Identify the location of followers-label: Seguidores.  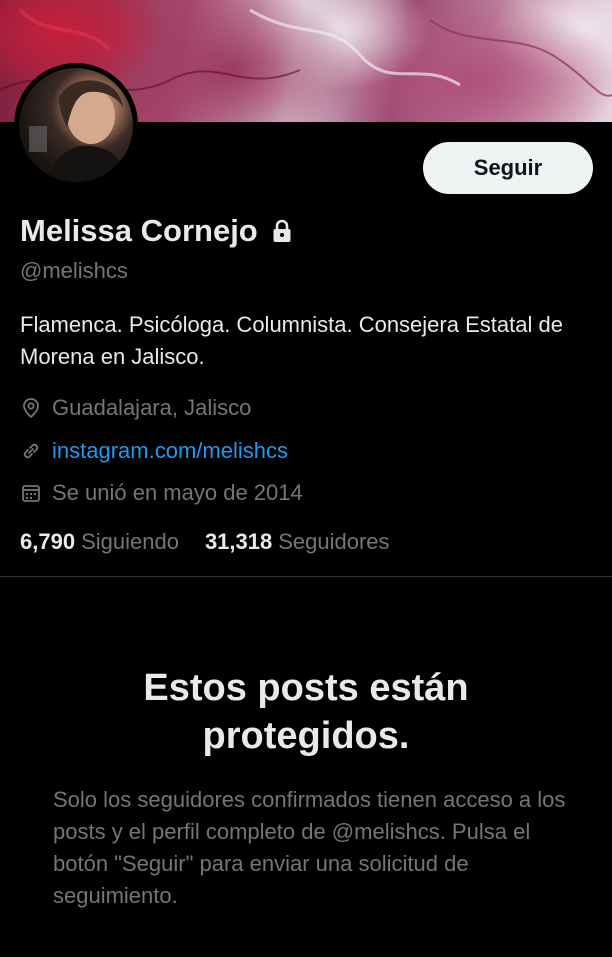
(334, 541).